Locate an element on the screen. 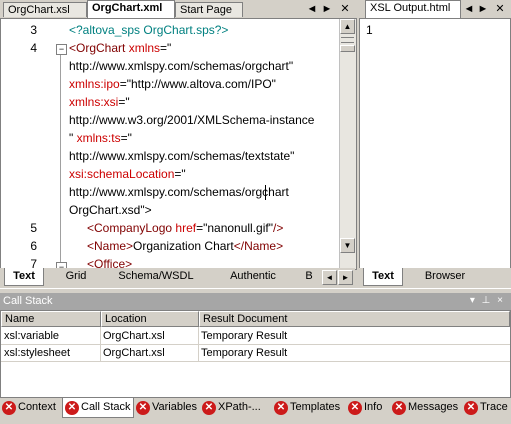 This screenshot has height=424, width=511. code-wrap-line: " xmlns:ts=" is located at coordinates (100, 138).